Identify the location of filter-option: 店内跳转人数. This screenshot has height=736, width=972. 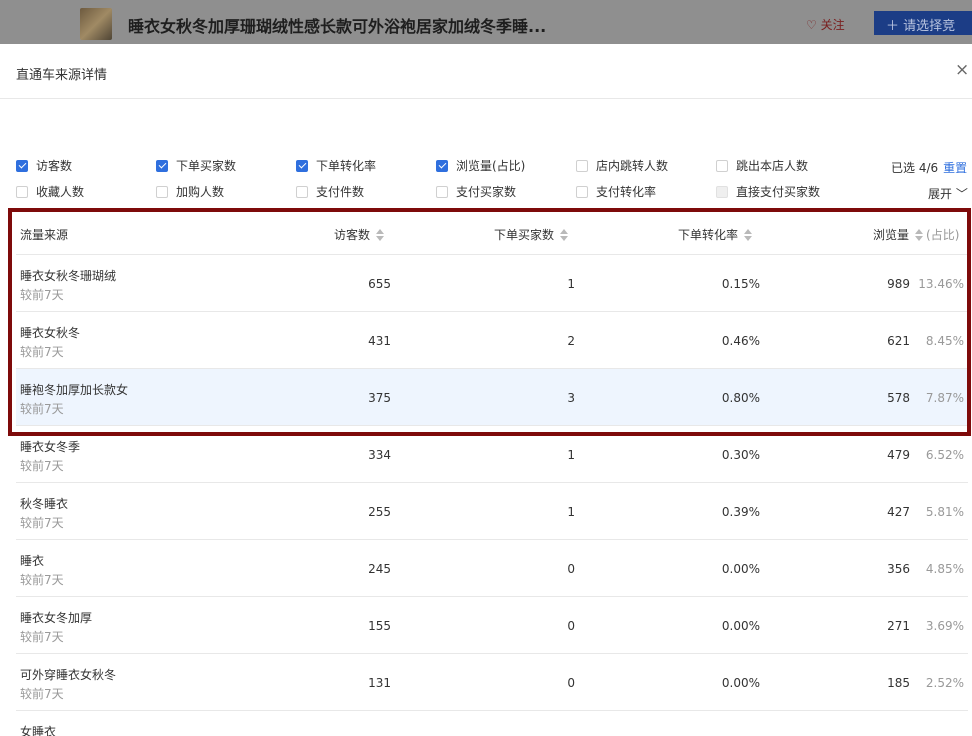
(622, 165).